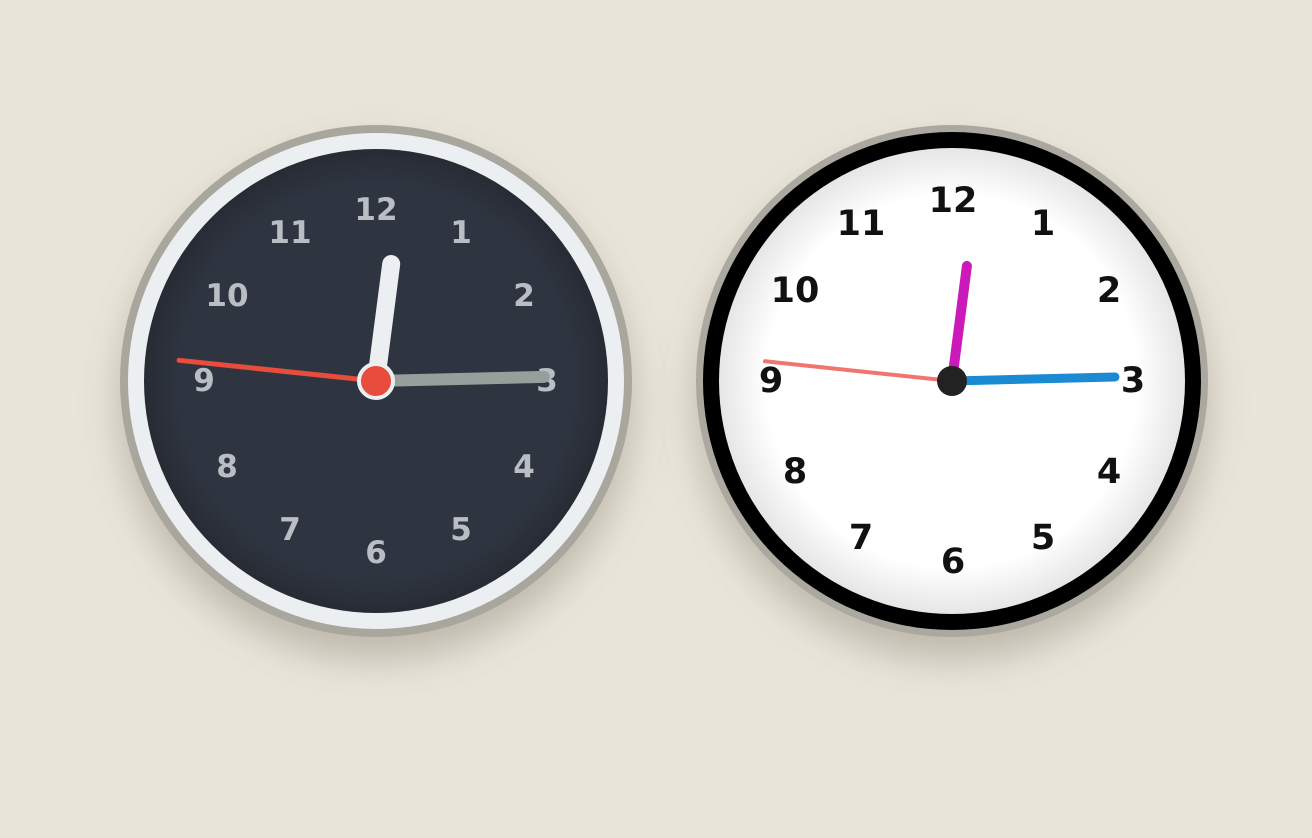  I want to click on light-clock-numeral-1: 1, so click(1043, 224).